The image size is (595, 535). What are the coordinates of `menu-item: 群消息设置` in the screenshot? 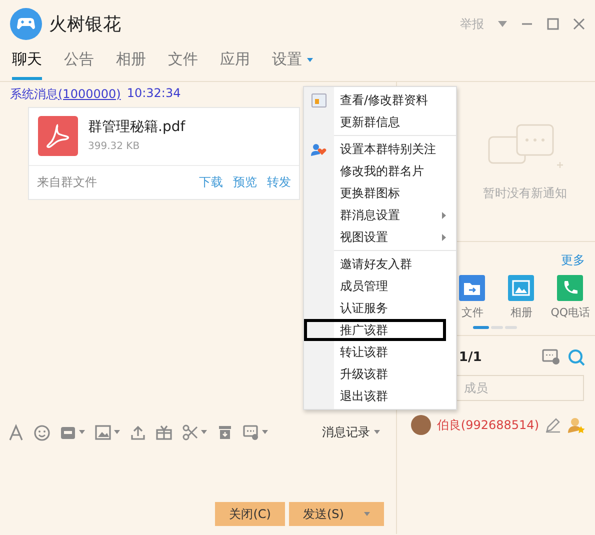 It's located at (380, 215).